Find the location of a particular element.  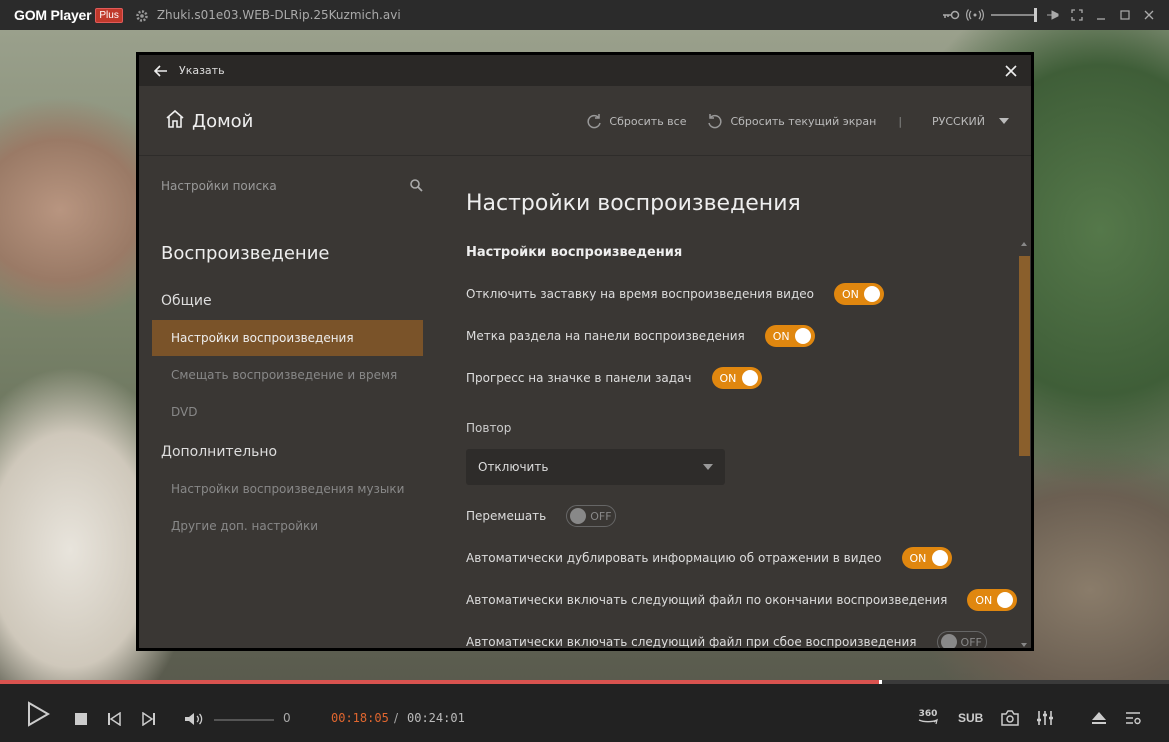

gear-icon is located at coordinates (142, 15).